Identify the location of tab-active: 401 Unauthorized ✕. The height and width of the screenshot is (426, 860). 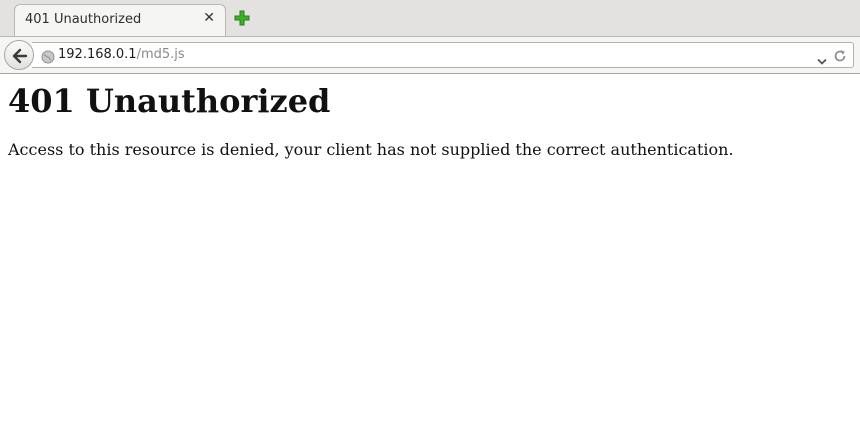
(120, 20).